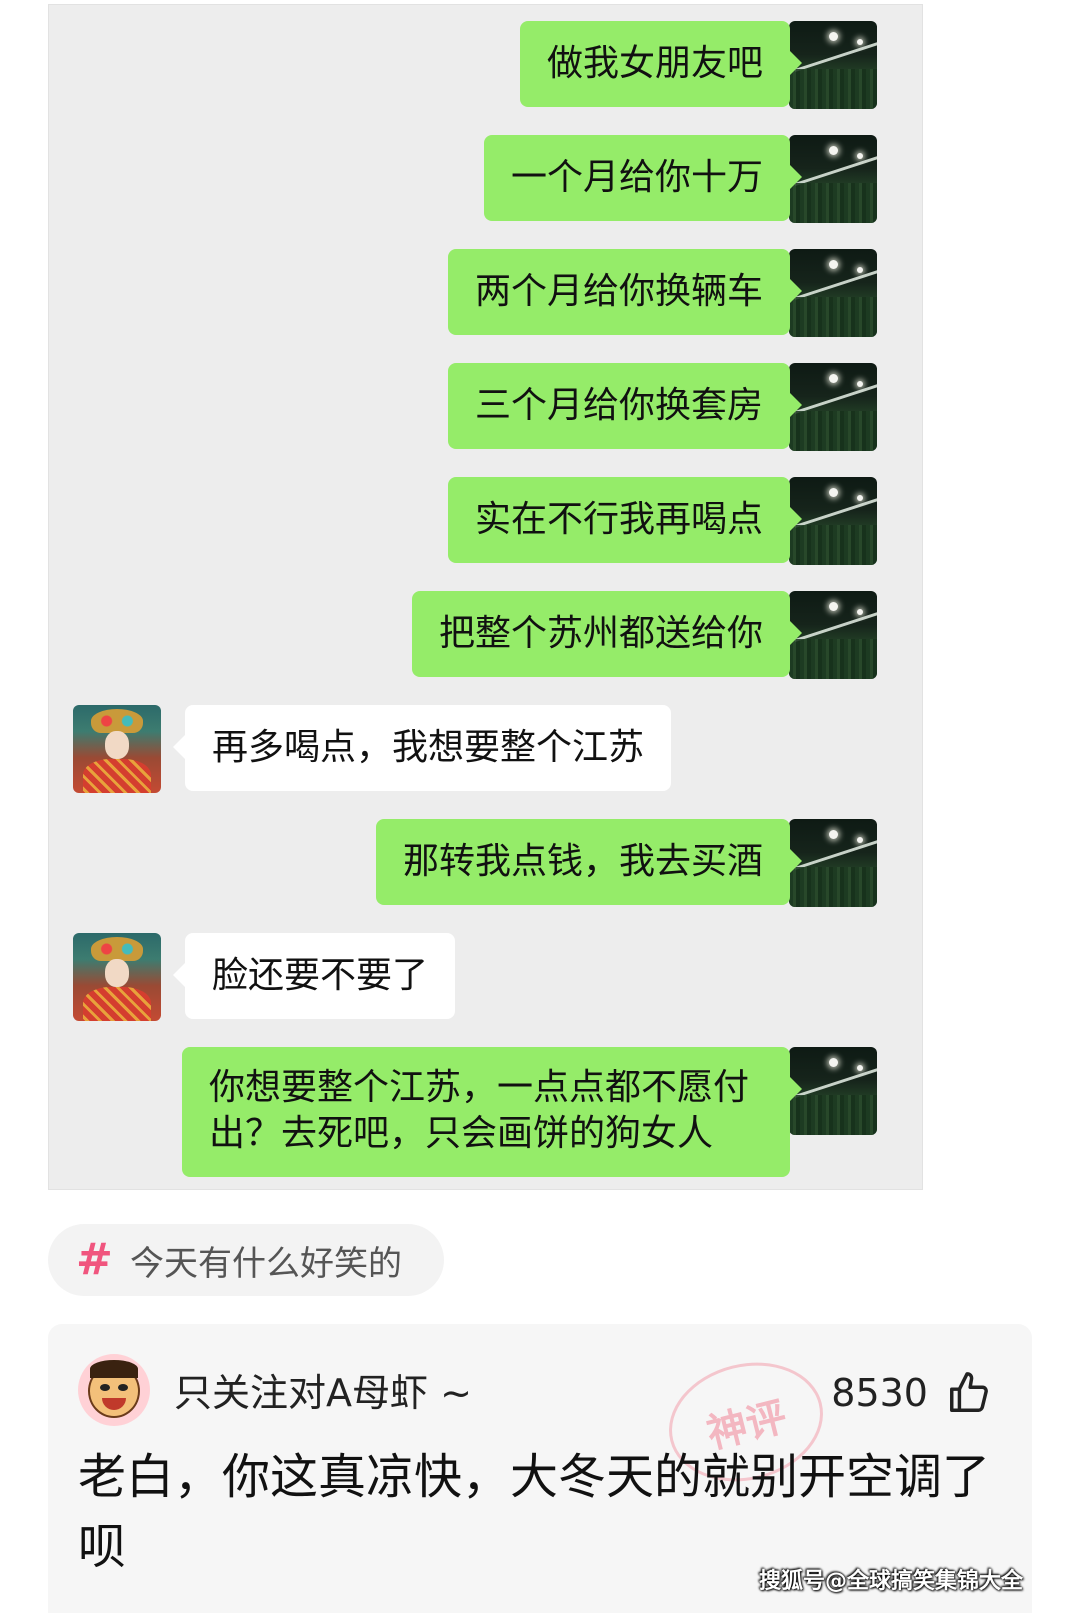 The height and width of the screenshot is (1613, 1079). What do you see at coordinates (492, 1112) in the screenshot?
I see `message-bubble-sent: 你想要整个江苏，一点点都不愿付出？去死吧，只会画饼的狗女人` at bounding box center [492, 1112].